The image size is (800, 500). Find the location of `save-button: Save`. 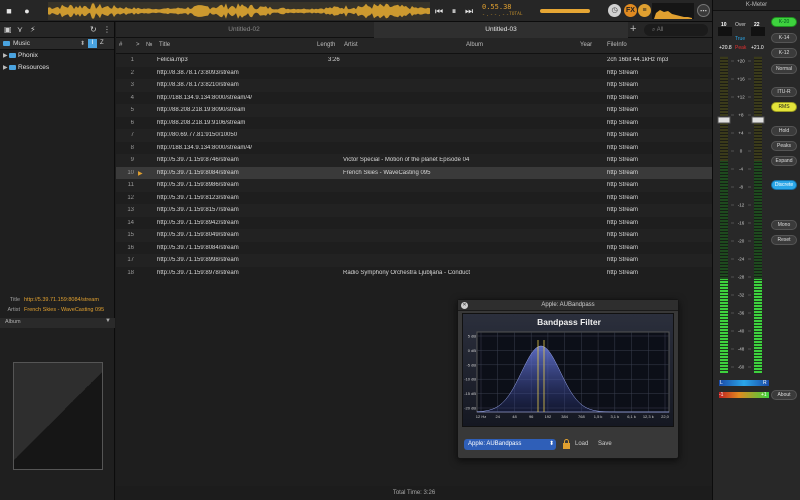

save-button: Save is located at coordinates (605, 444).